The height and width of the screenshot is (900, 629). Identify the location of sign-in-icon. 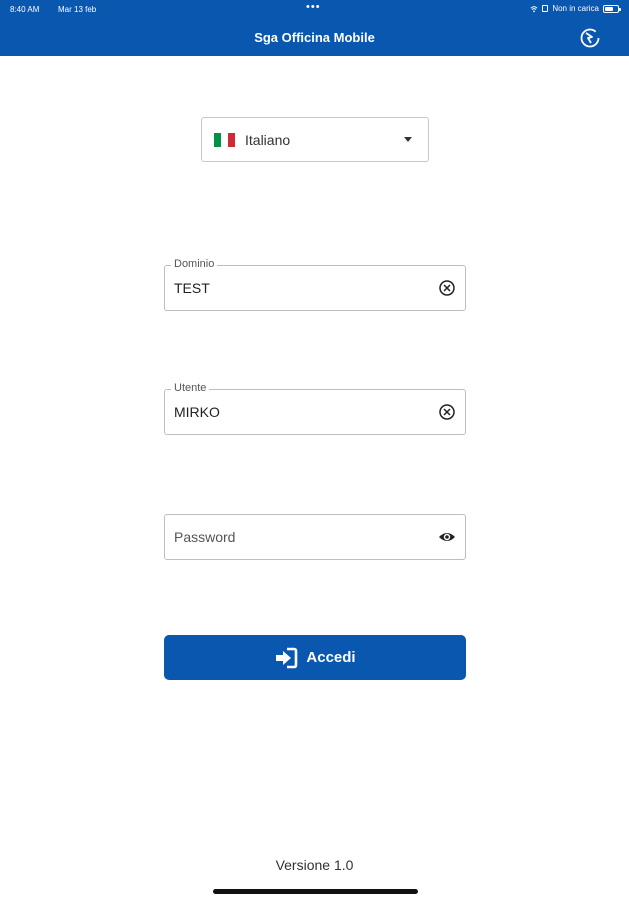
(287, 657).